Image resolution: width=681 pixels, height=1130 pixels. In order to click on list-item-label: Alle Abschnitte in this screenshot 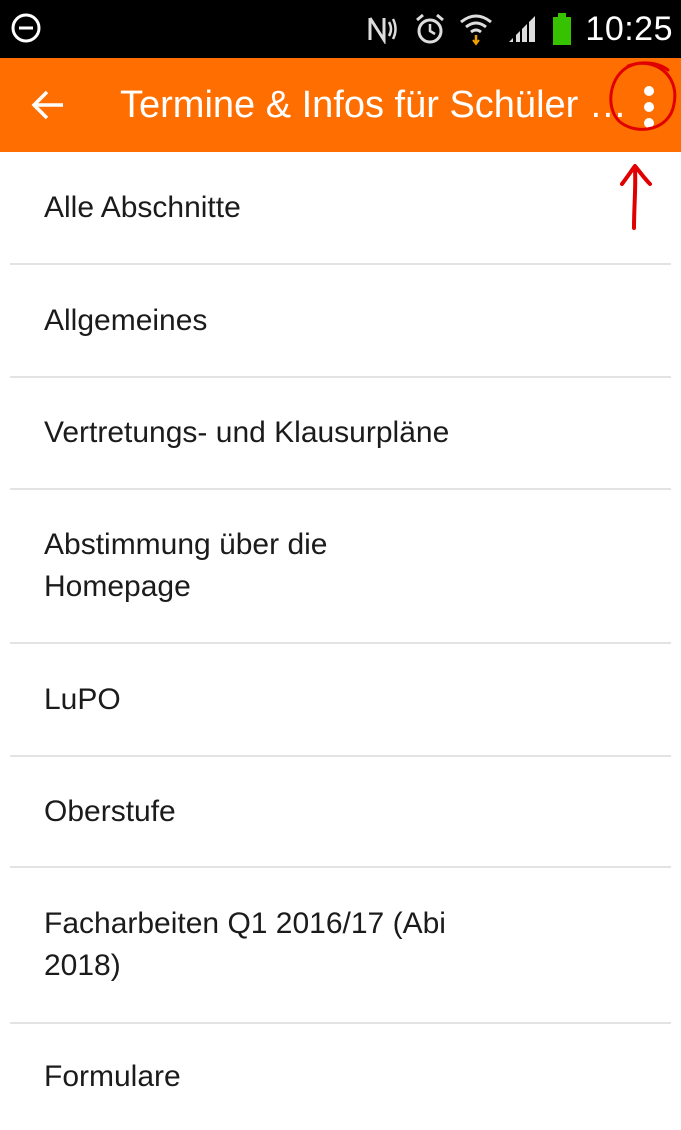, I will do `click(142, 207)`.